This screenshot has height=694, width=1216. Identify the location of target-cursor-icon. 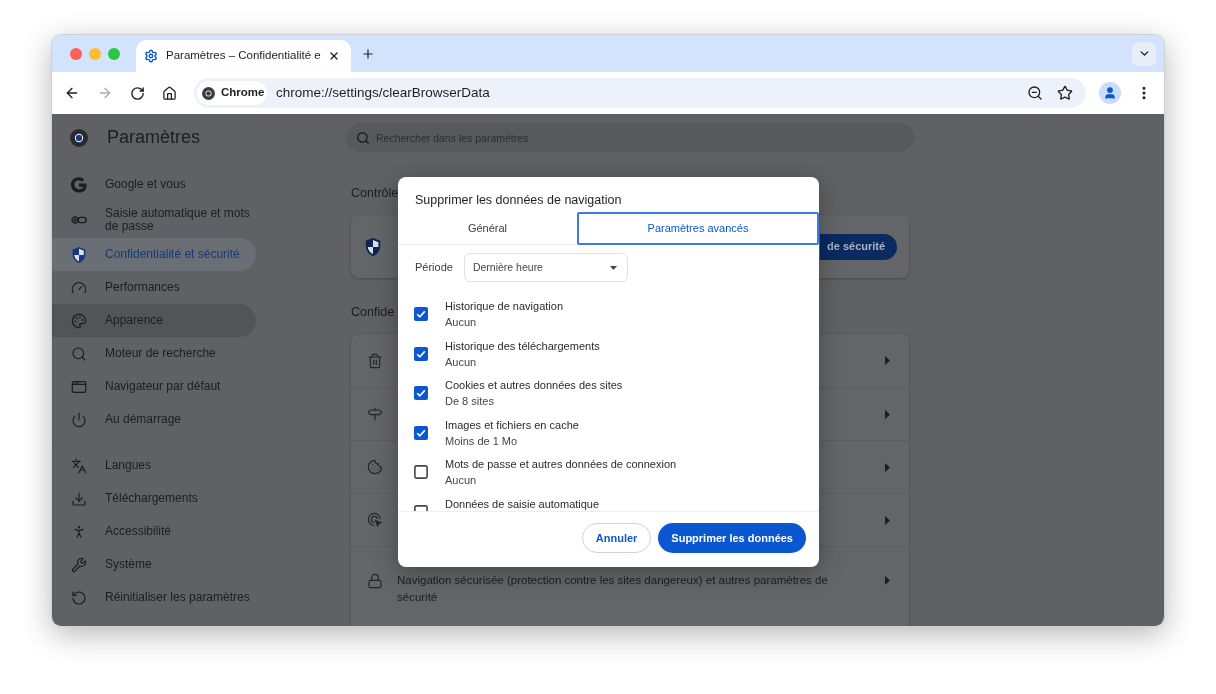
(375, 520).